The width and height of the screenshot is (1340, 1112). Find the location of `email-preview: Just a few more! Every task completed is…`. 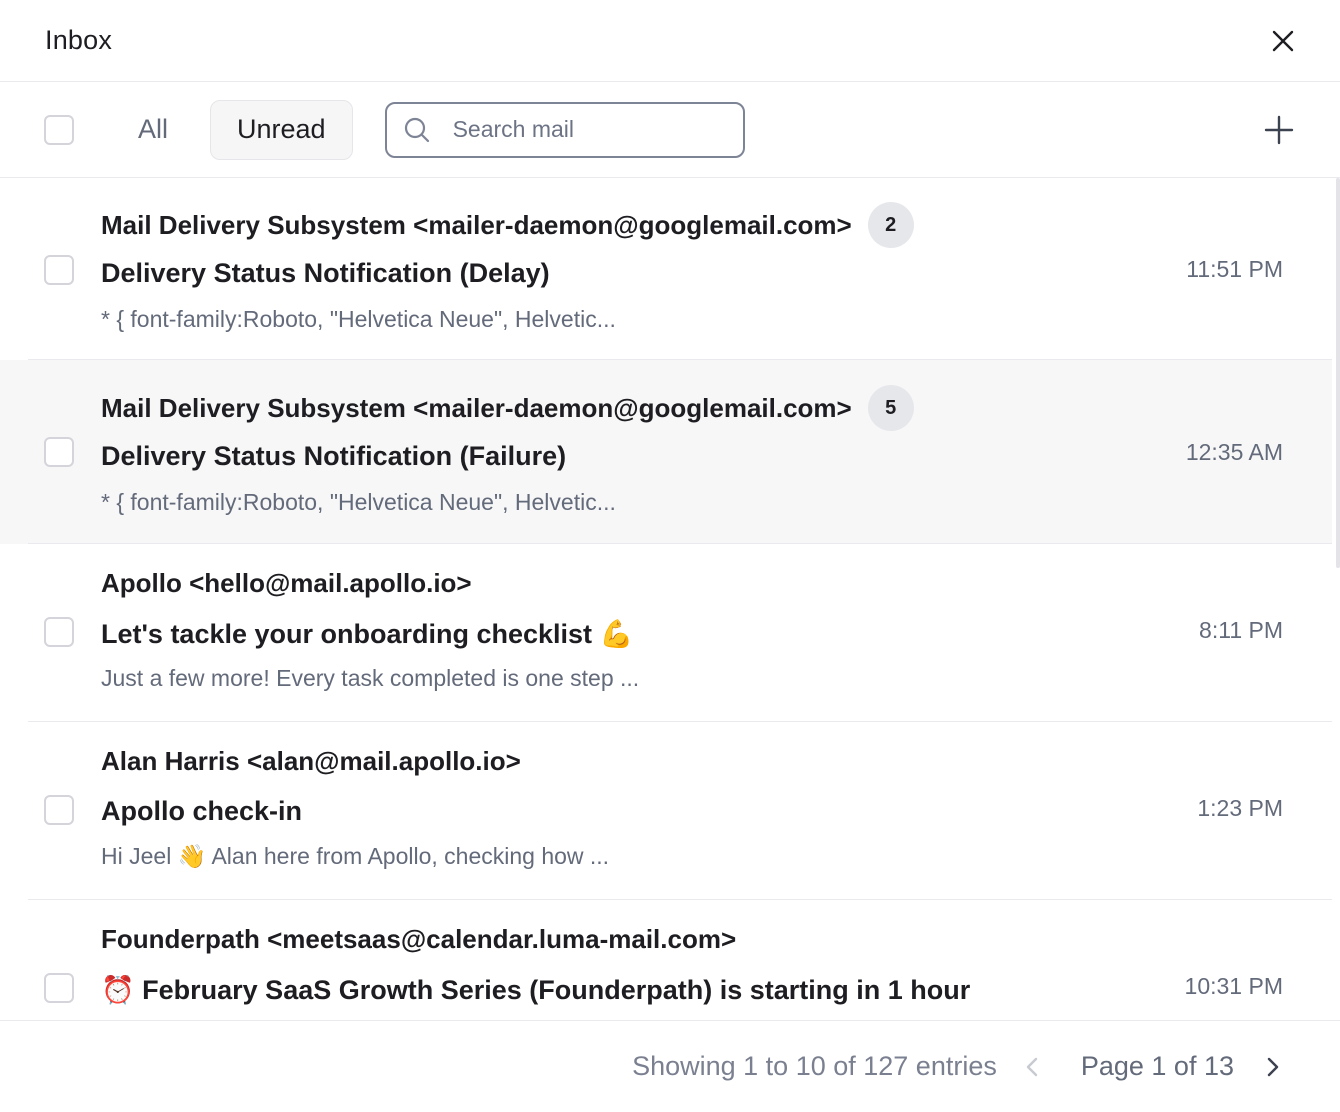

email-preview: Just a few more! Every task completed is… is located at coordinates (370, 678).